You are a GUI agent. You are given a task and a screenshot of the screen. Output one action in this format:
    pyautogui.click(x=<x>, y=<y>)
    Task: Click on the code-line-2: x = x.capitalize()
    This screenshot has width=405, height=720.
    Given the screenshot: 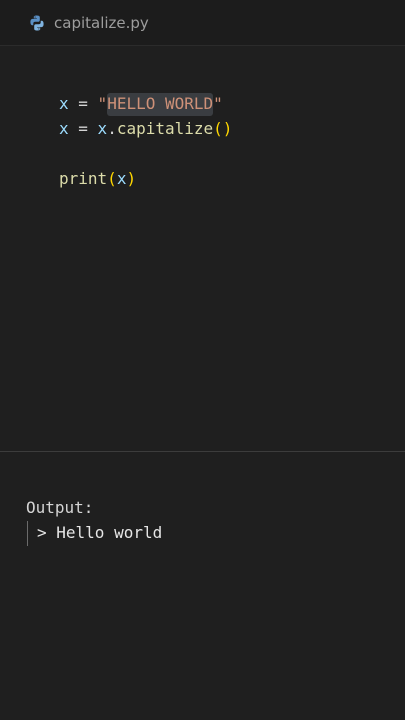 What is the action you would take?
    pyautogui.click(x=145, y=129)
    